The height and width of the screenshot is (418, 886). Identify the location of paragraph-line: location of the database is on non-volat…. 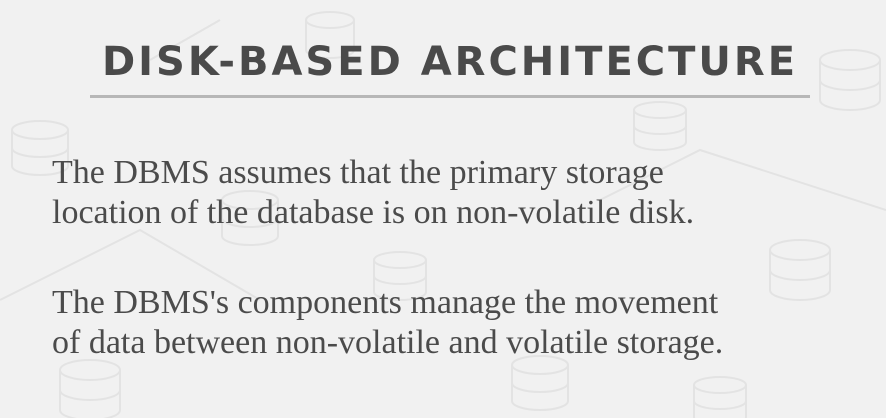
(373, 212).